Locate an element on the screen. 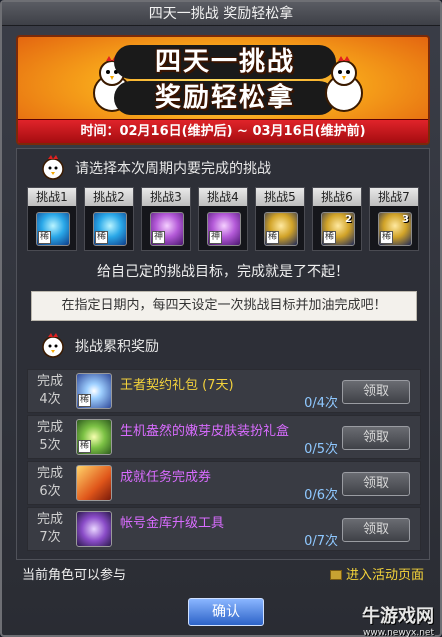  challenge-slot-5: 挑战5 稀 is located at coordinates (280, 219).